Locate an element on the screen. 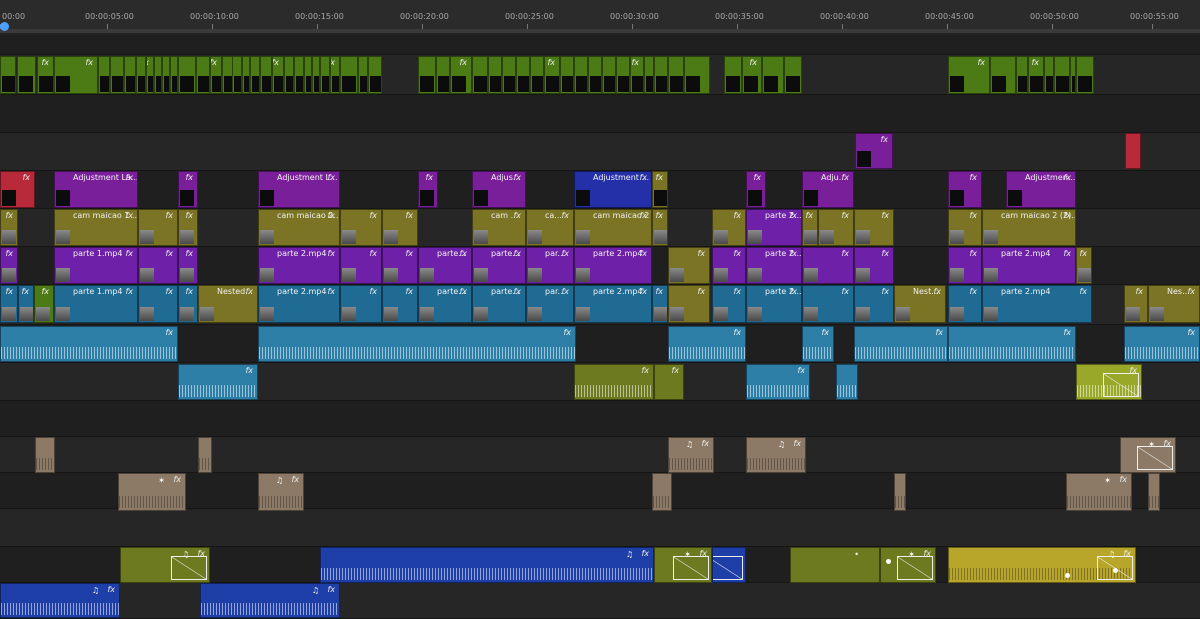 The height and width of the screenshot is (619, 1200). timeline-clip: cam maicao 1 ... fx is located at coordinates (96, 227).